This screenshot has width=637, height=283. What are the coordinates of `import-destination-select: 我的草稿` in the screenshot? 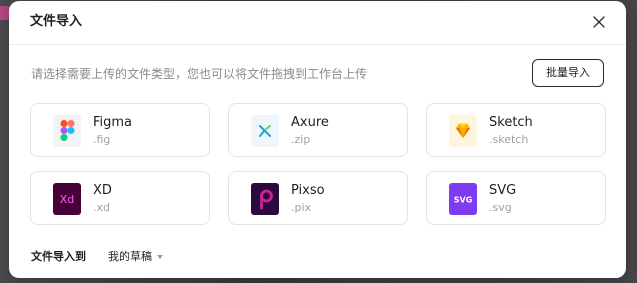 It's located at (135, 257).